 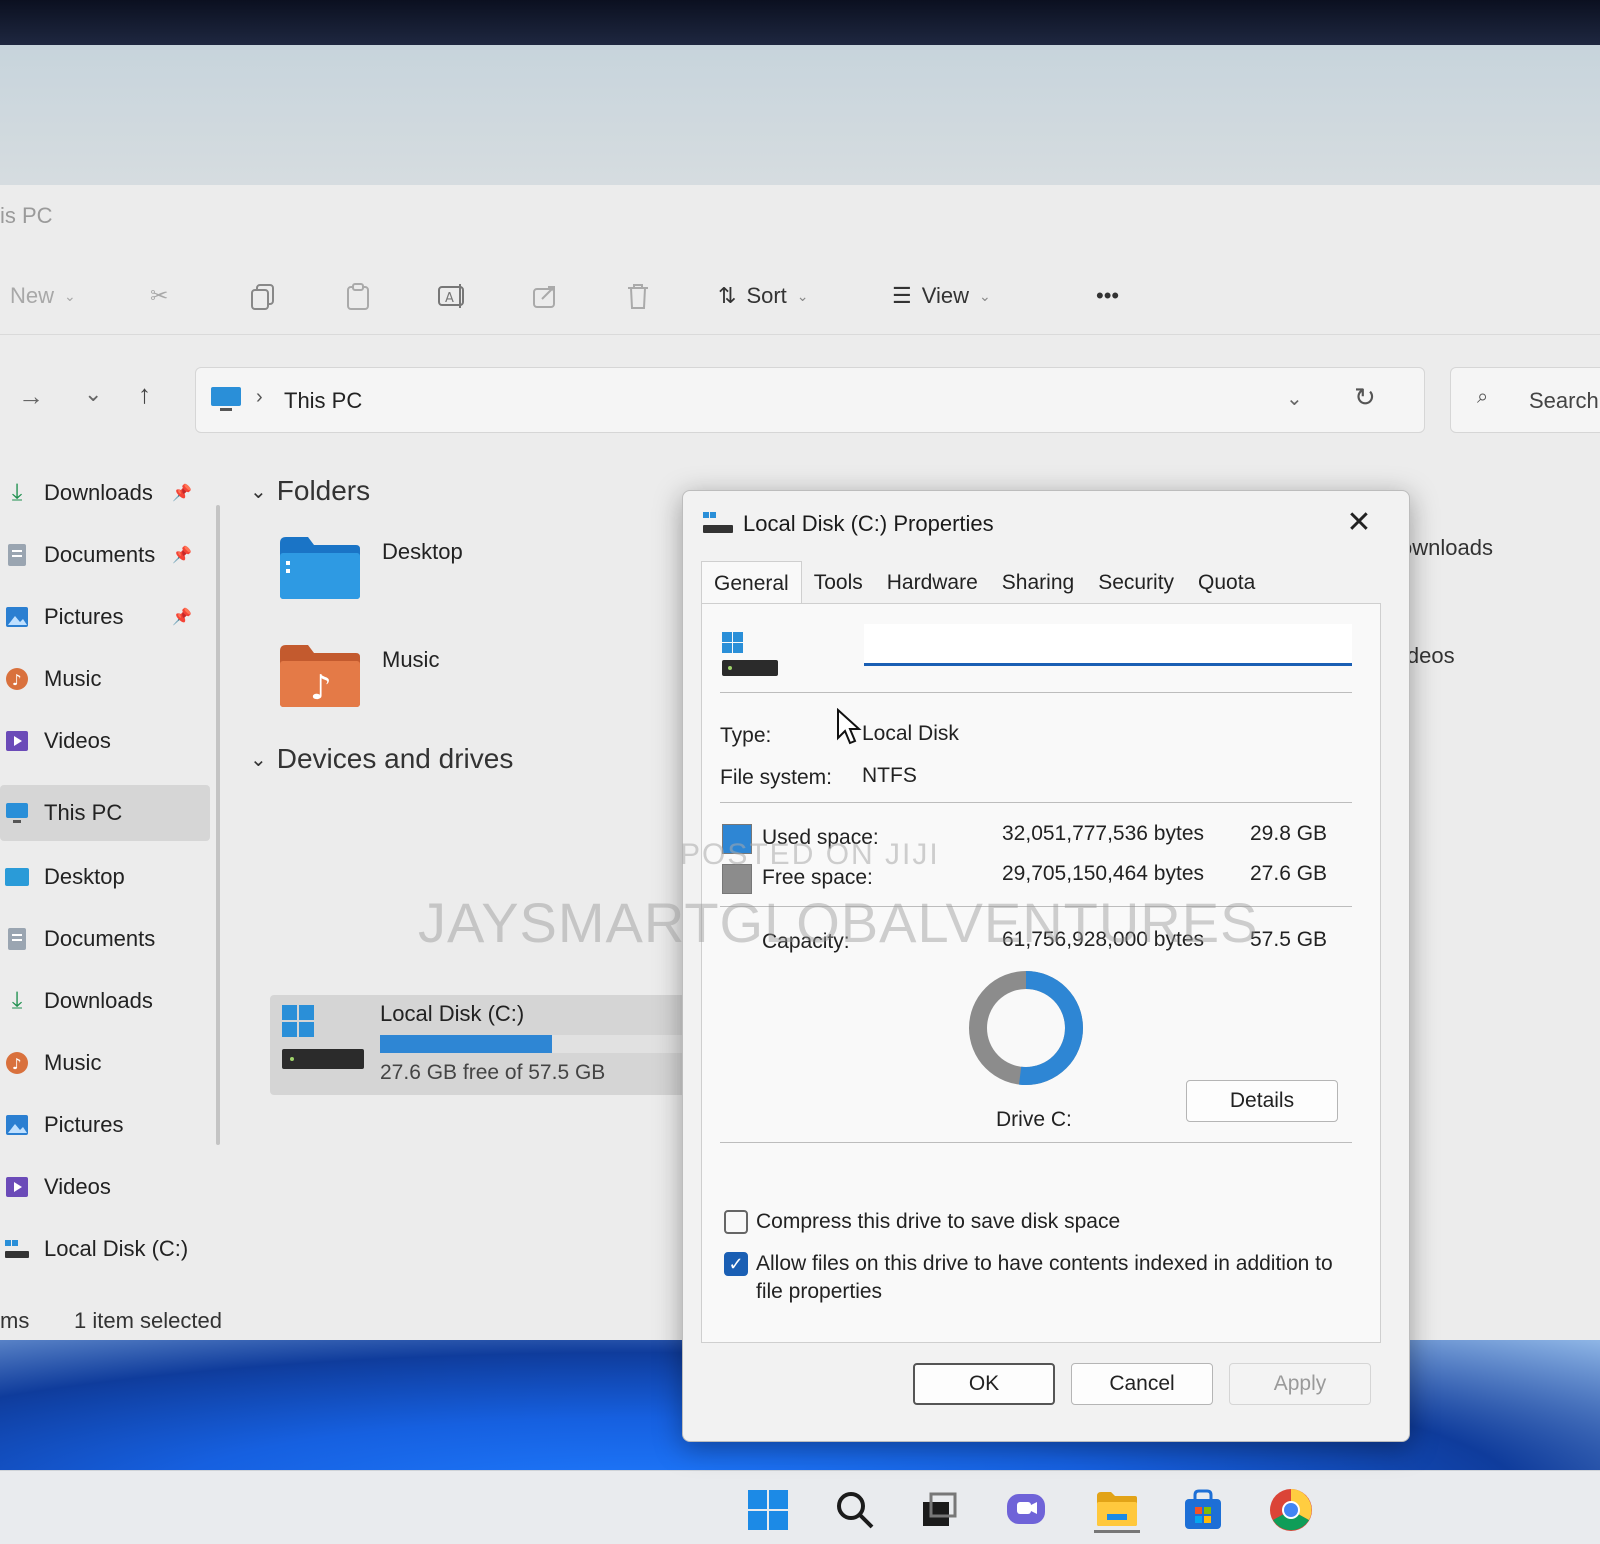 I want to click on folder-tile-desktop: Desktop, so click(x=370, y=568).